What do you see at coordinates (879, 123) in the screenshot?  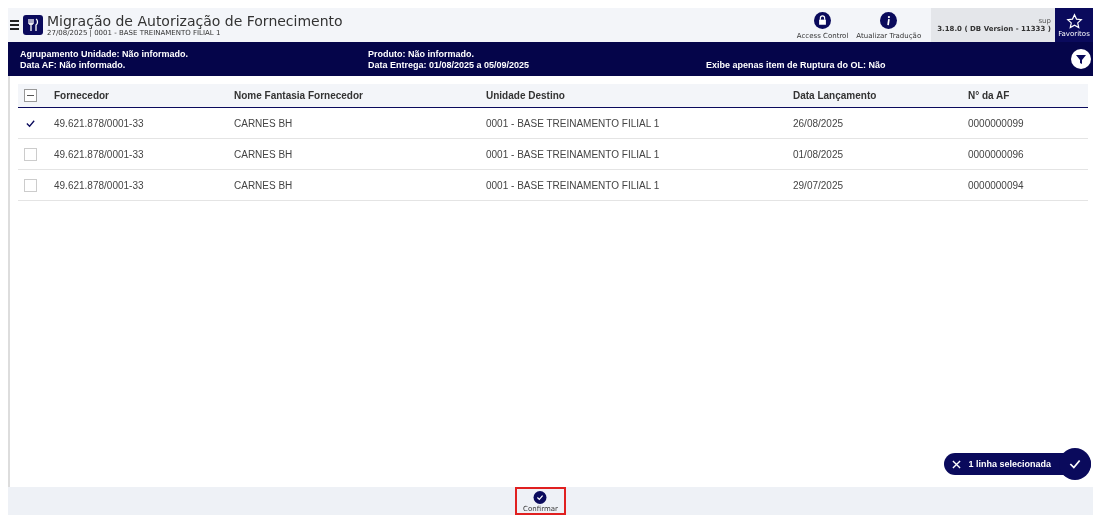 I see `table-cell: 26/08/2025` at bounding box center [879, 123].